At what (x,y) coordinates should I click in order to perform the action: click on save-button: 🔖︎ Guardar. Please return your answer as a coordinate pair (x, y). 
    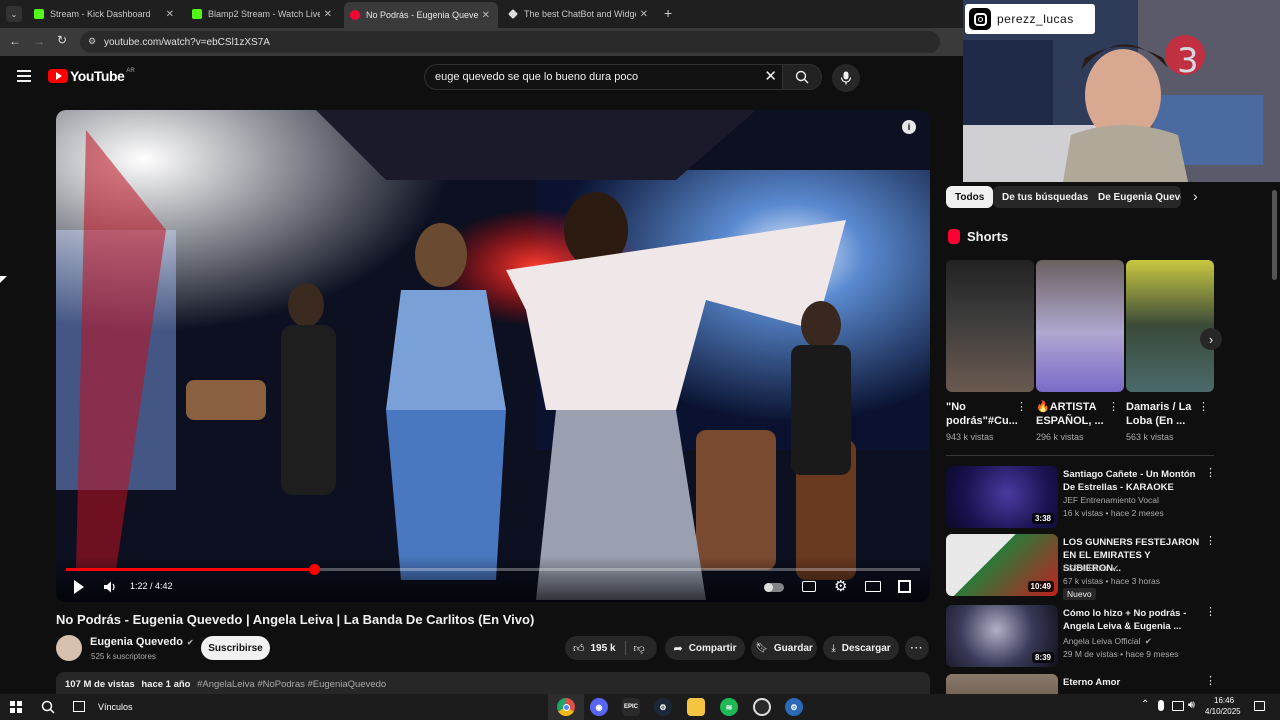
    Looking at the image, I should click on (784, 648).